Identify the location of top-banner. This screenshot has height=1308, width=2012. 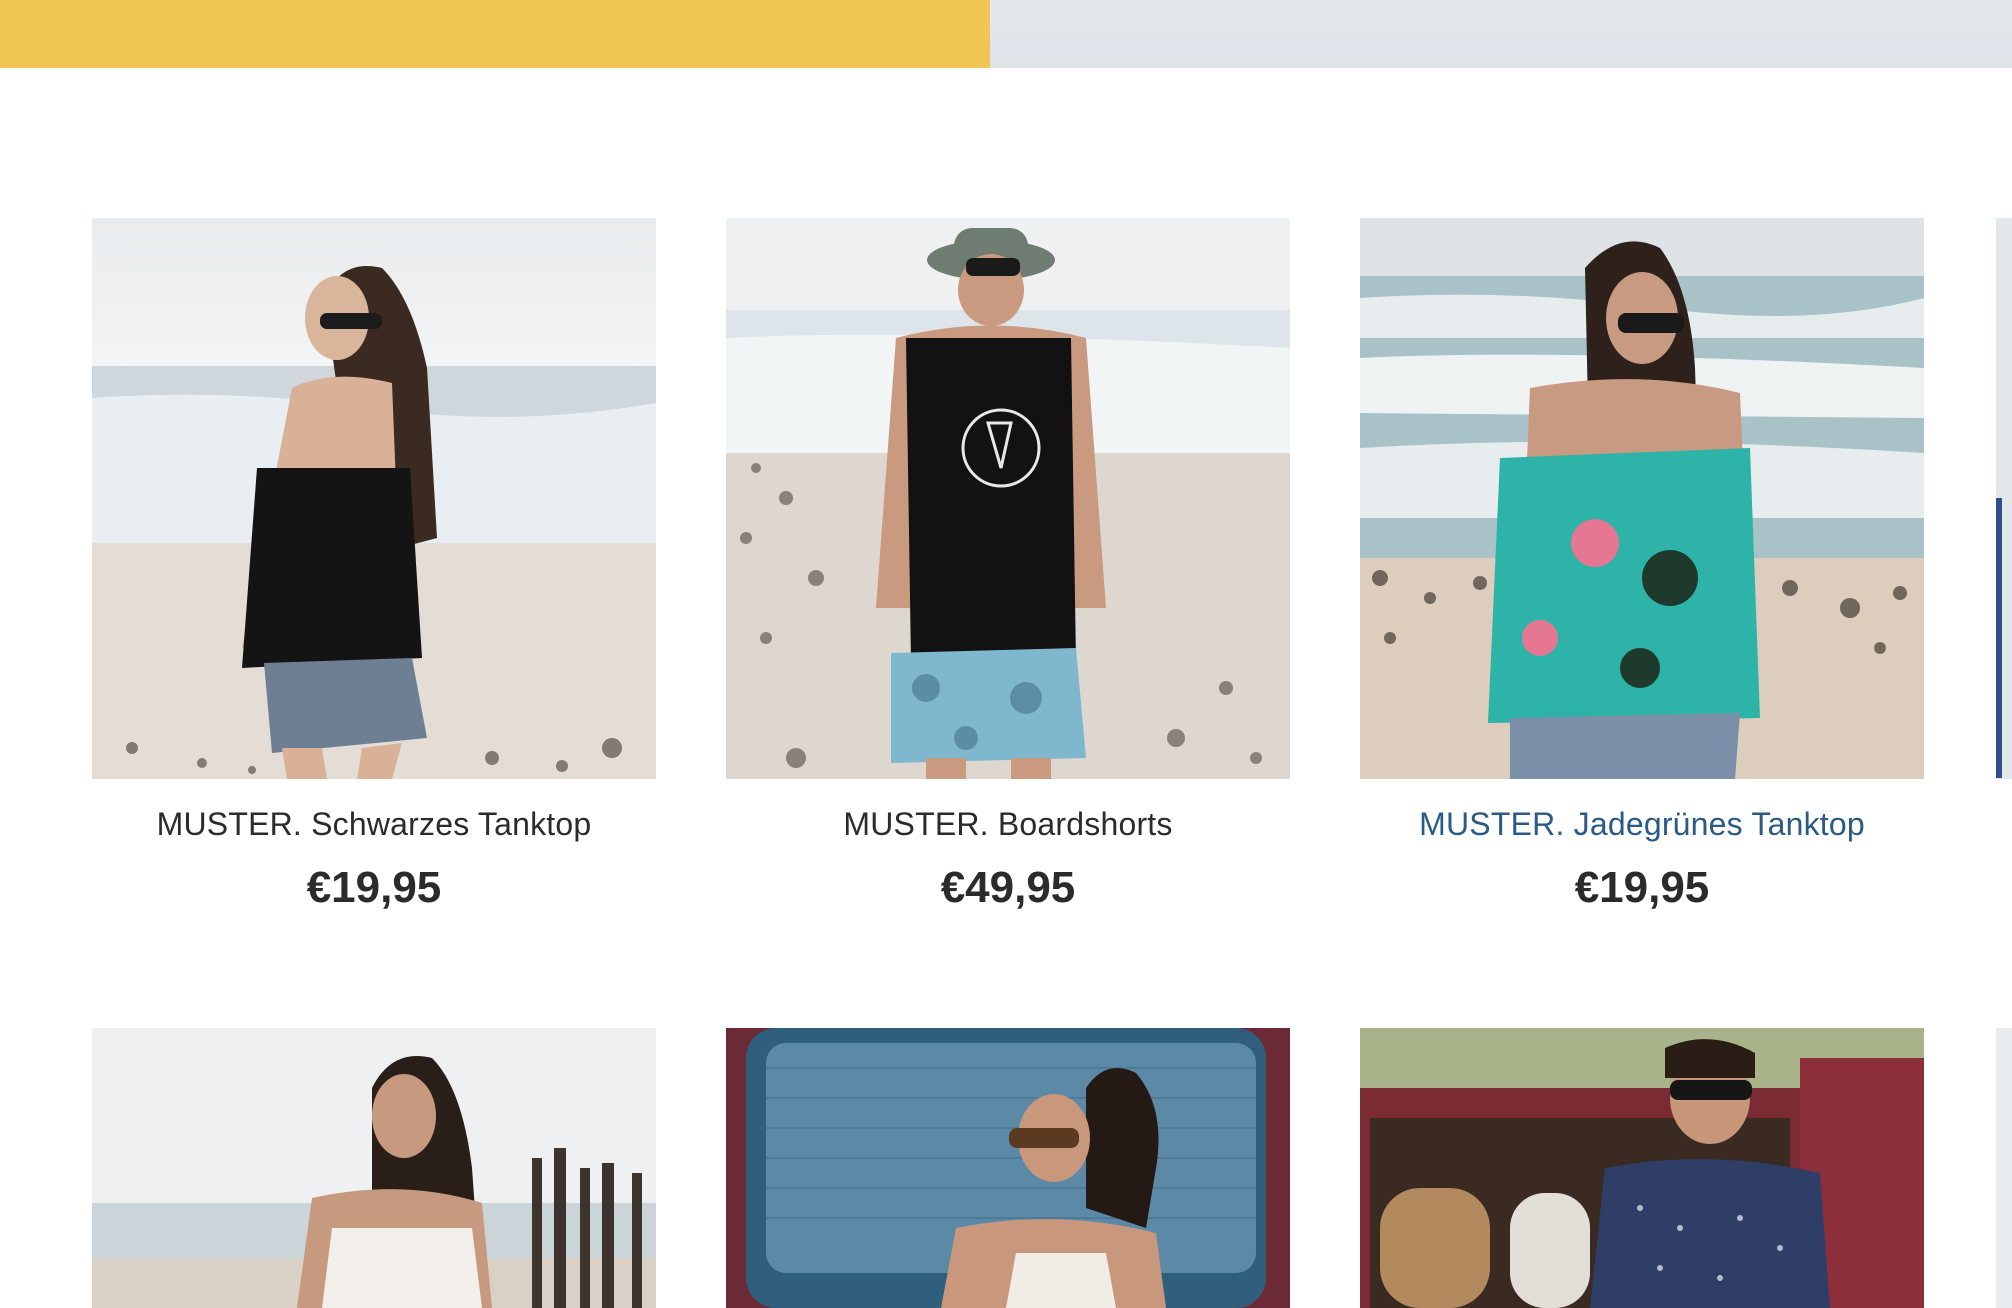
(1006, 34).